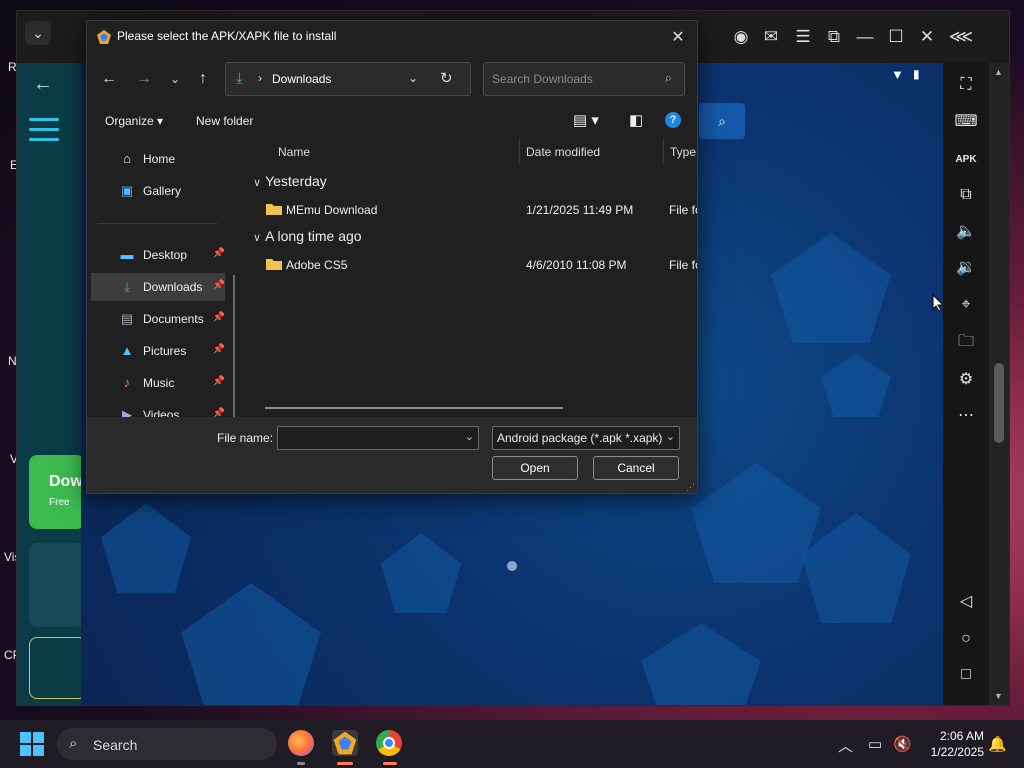 This screenshot has width=1024, height=768. I want to click on help-icon: ?, so click(673, 120).